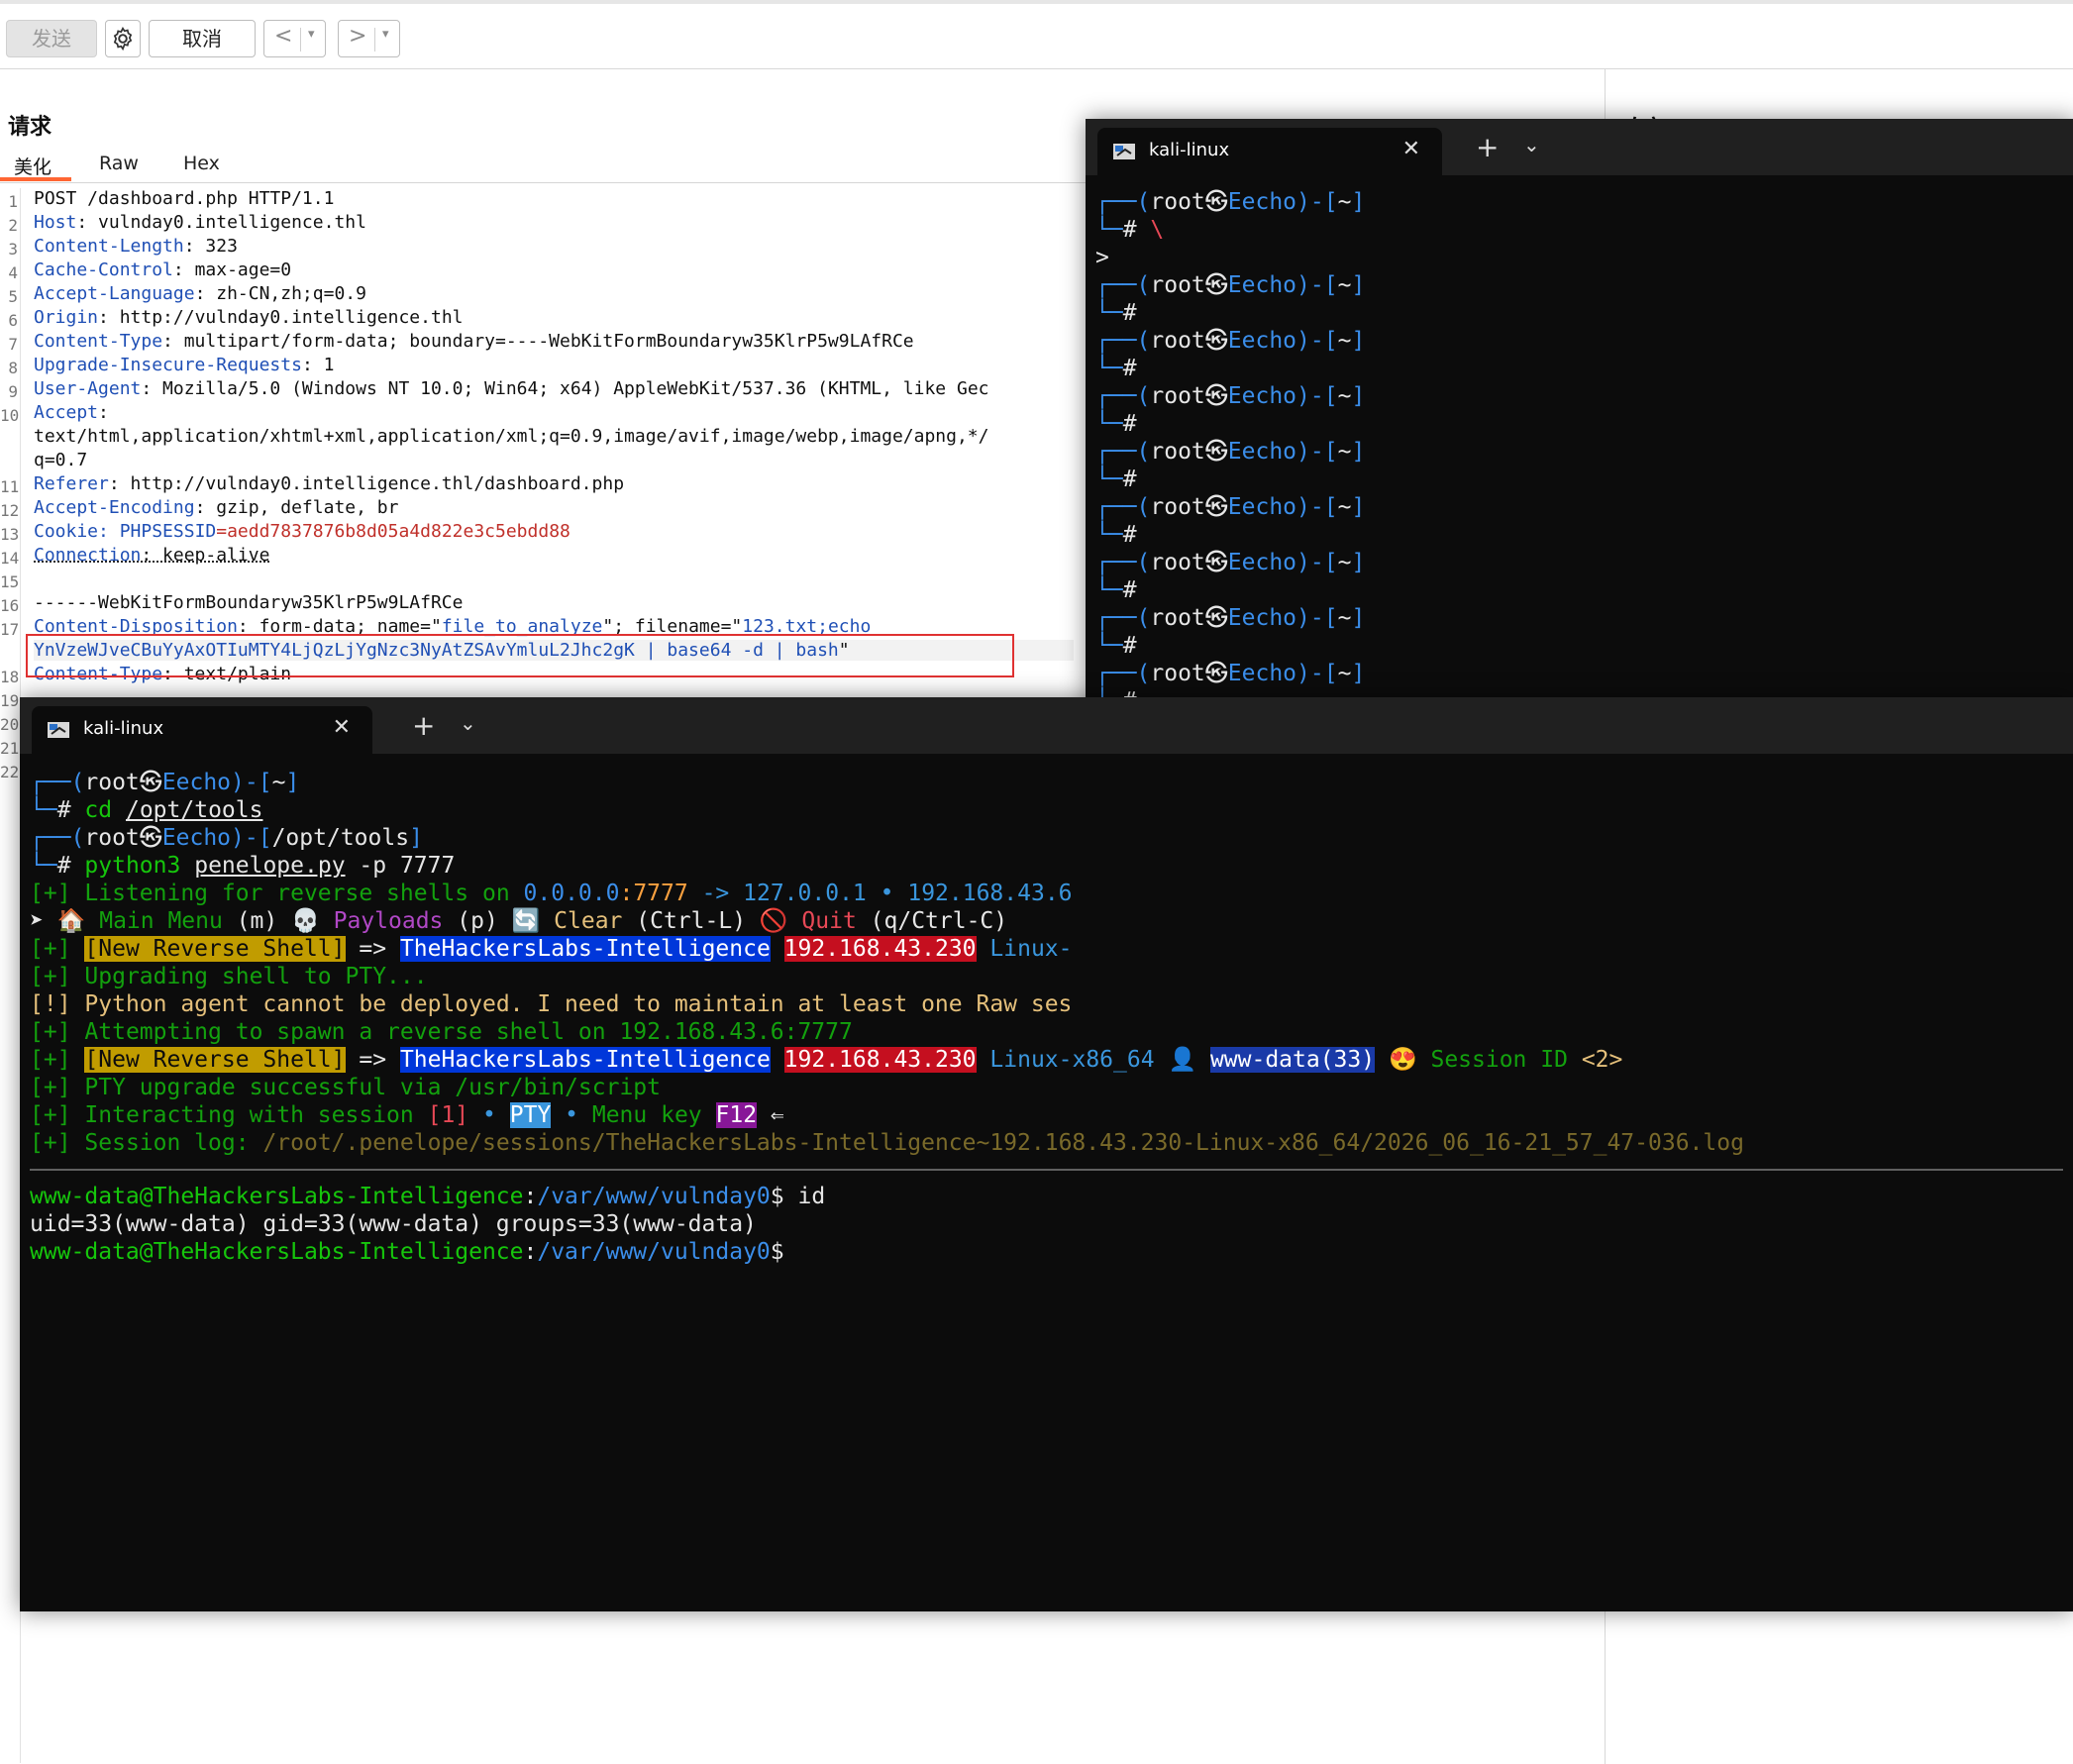 The height and width of the screenshot is (1764, 2073). Describe the element at coordinates (10, 724) in the screenshot. I see `line-number: 20` at that location.